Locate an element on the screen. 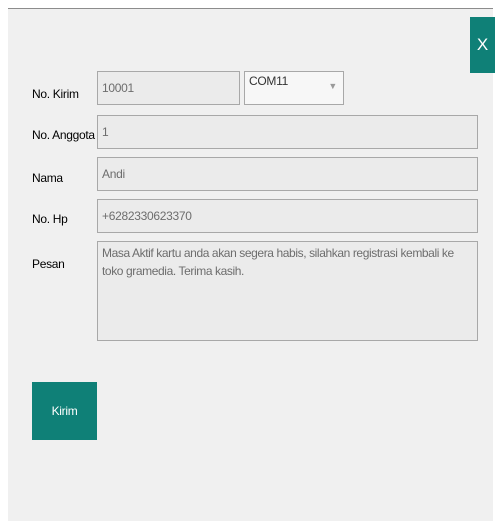 The width and height of the screenshot is (495, 524). chevron-down-icon: ▼ is located at coordinates (332, 86).